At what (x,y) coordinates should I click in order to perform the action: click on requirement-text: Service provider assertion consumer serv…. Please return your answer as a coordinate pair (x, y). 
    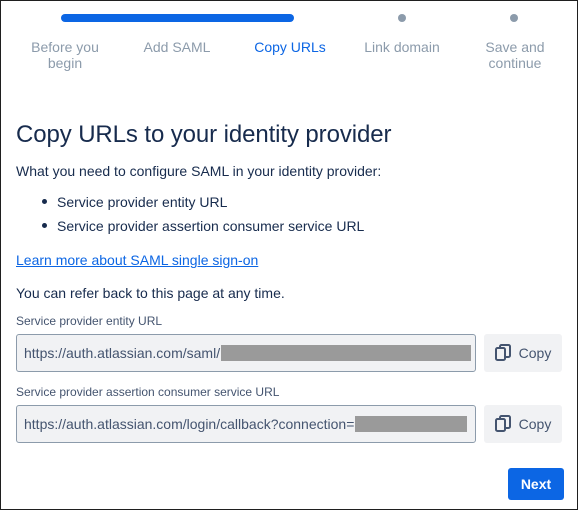
    Looking at the image, I should click on (211, 226).